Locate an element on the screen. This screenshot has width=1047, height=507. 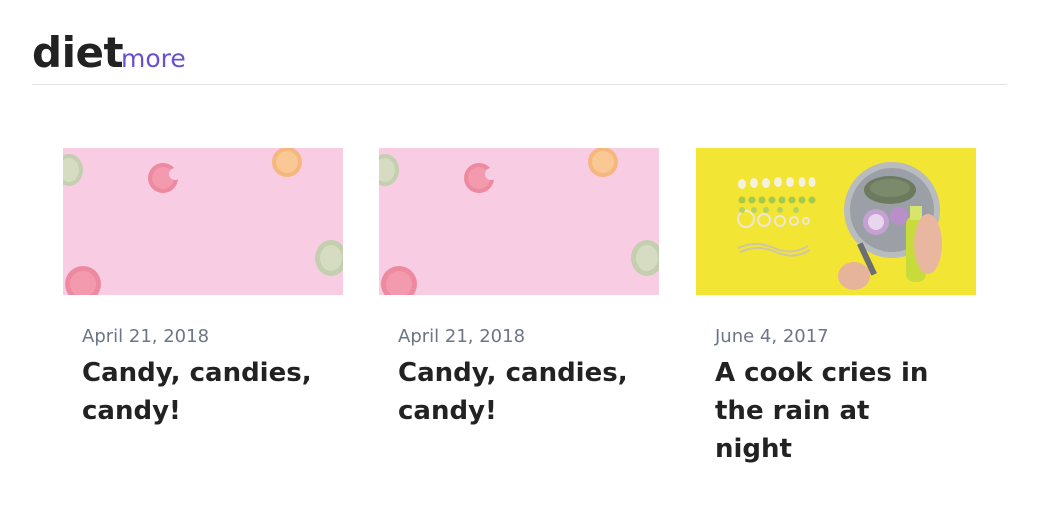
section-header: diet more is located at coordinates (519, 56).